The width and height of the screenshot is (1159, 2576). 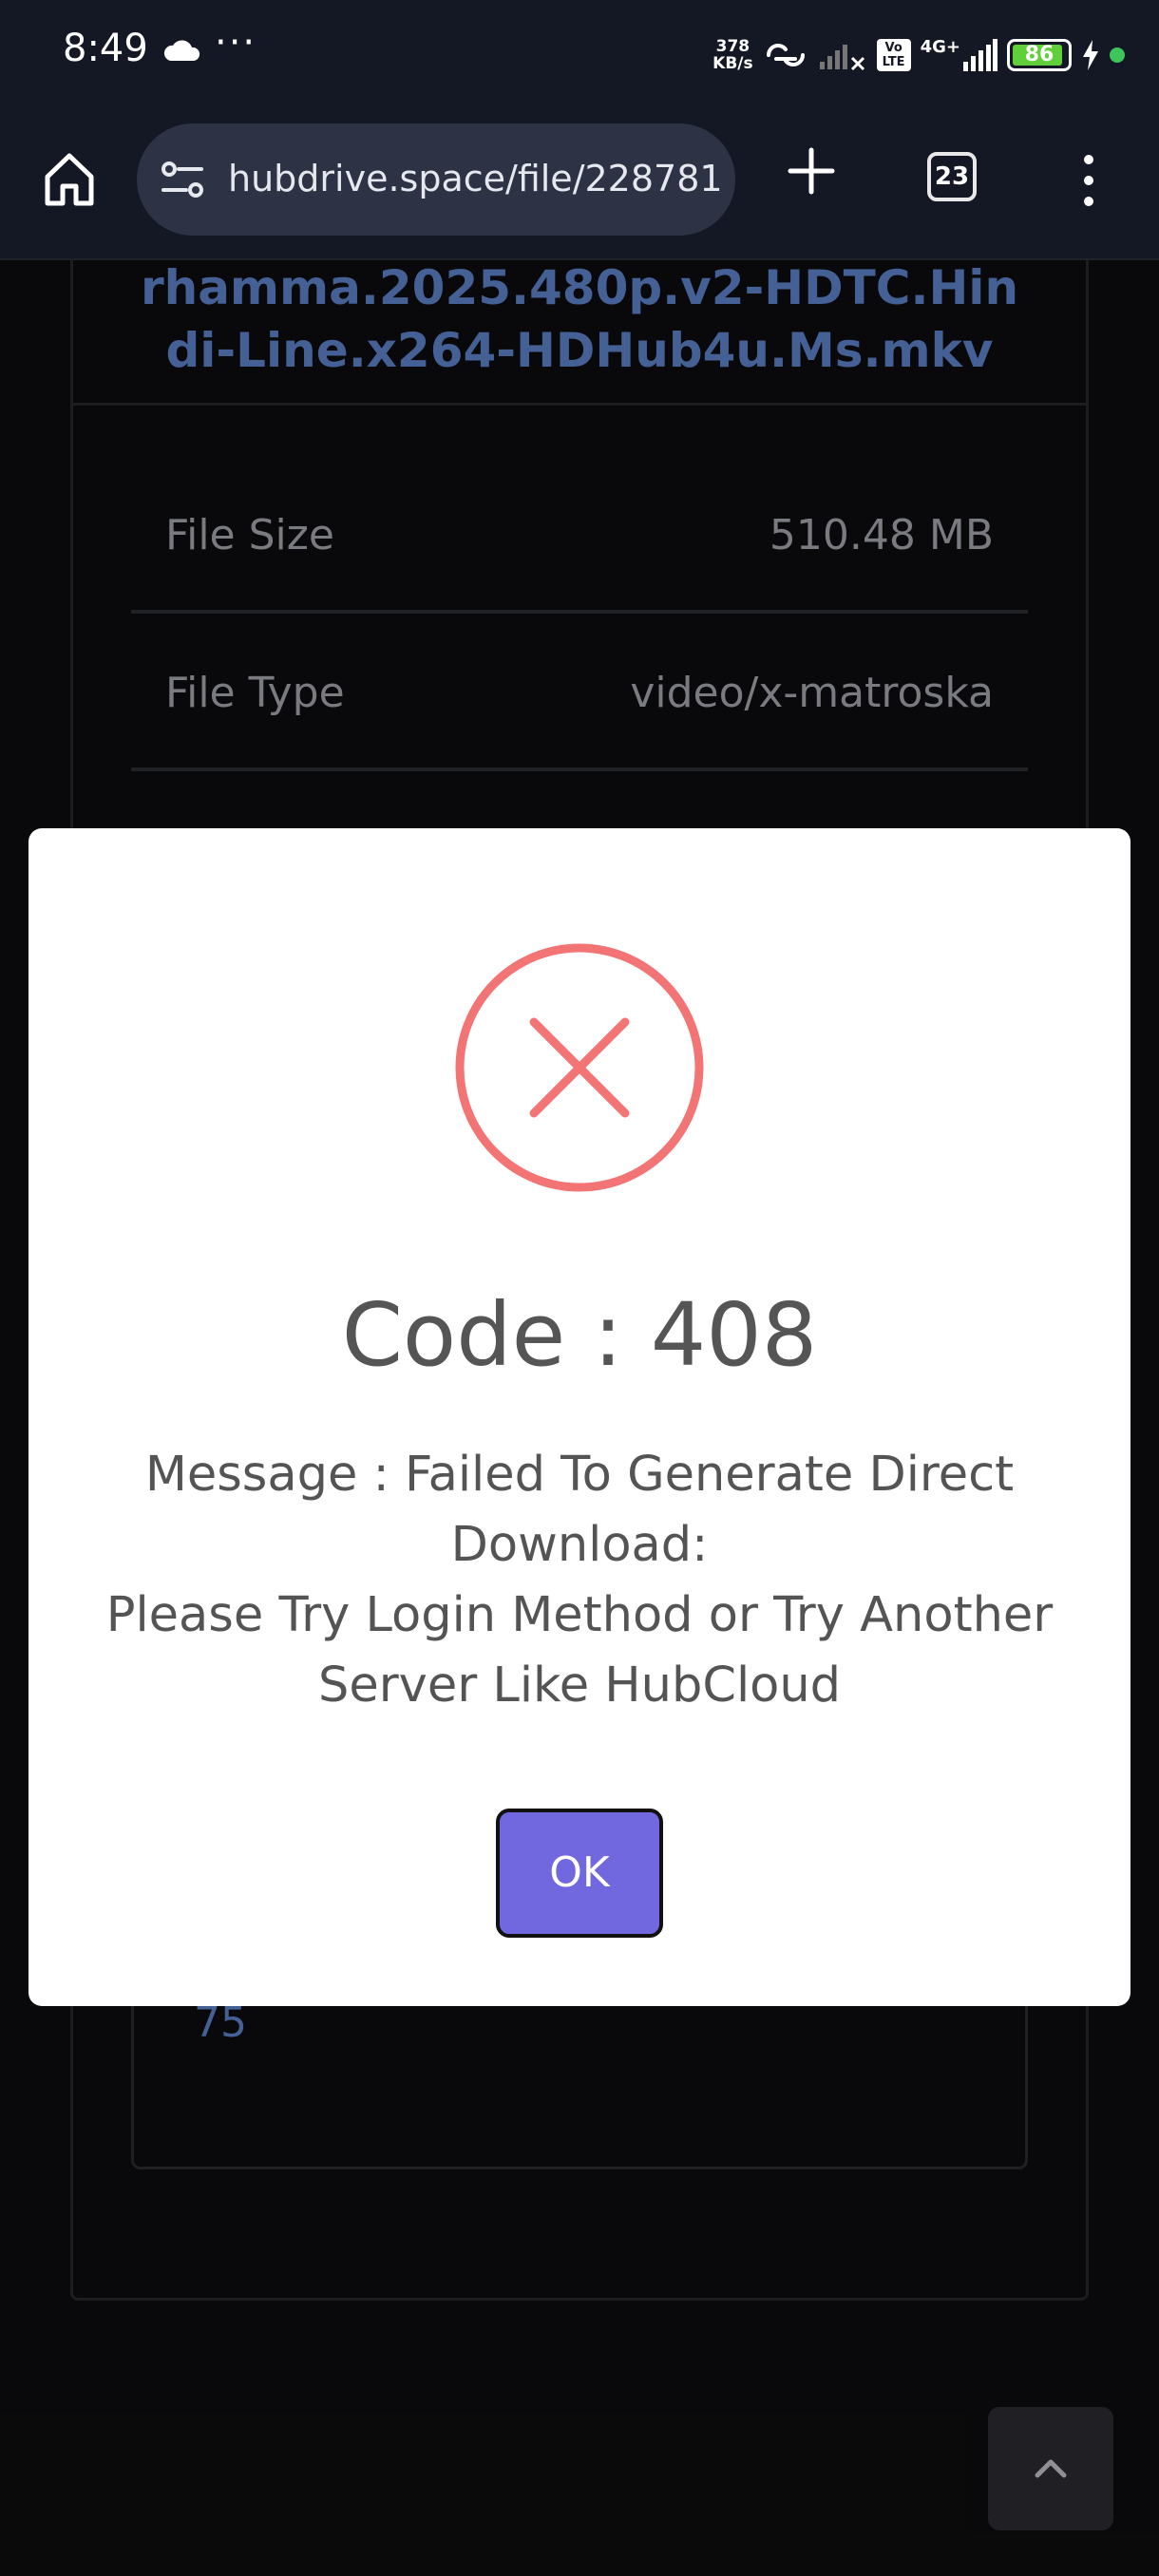 I want to click on url-bar: hubdrive.space/file/2287813, so click(x=436, y=179).